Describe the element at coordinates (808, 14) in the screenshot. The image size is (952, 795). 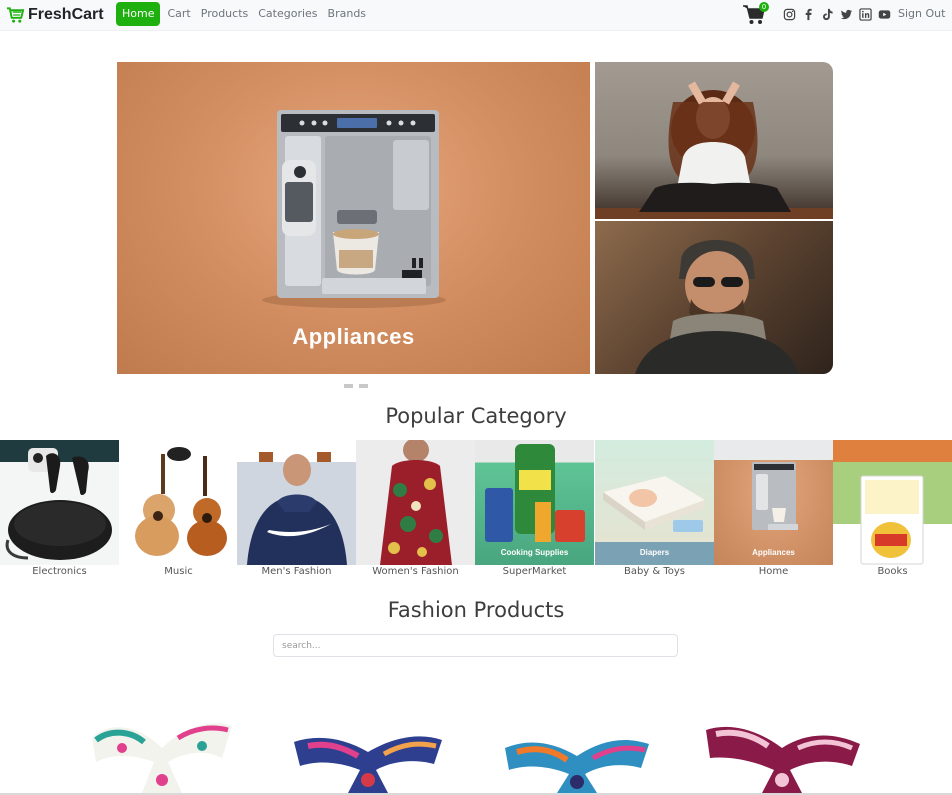
I see `facebook-icon` at that location.